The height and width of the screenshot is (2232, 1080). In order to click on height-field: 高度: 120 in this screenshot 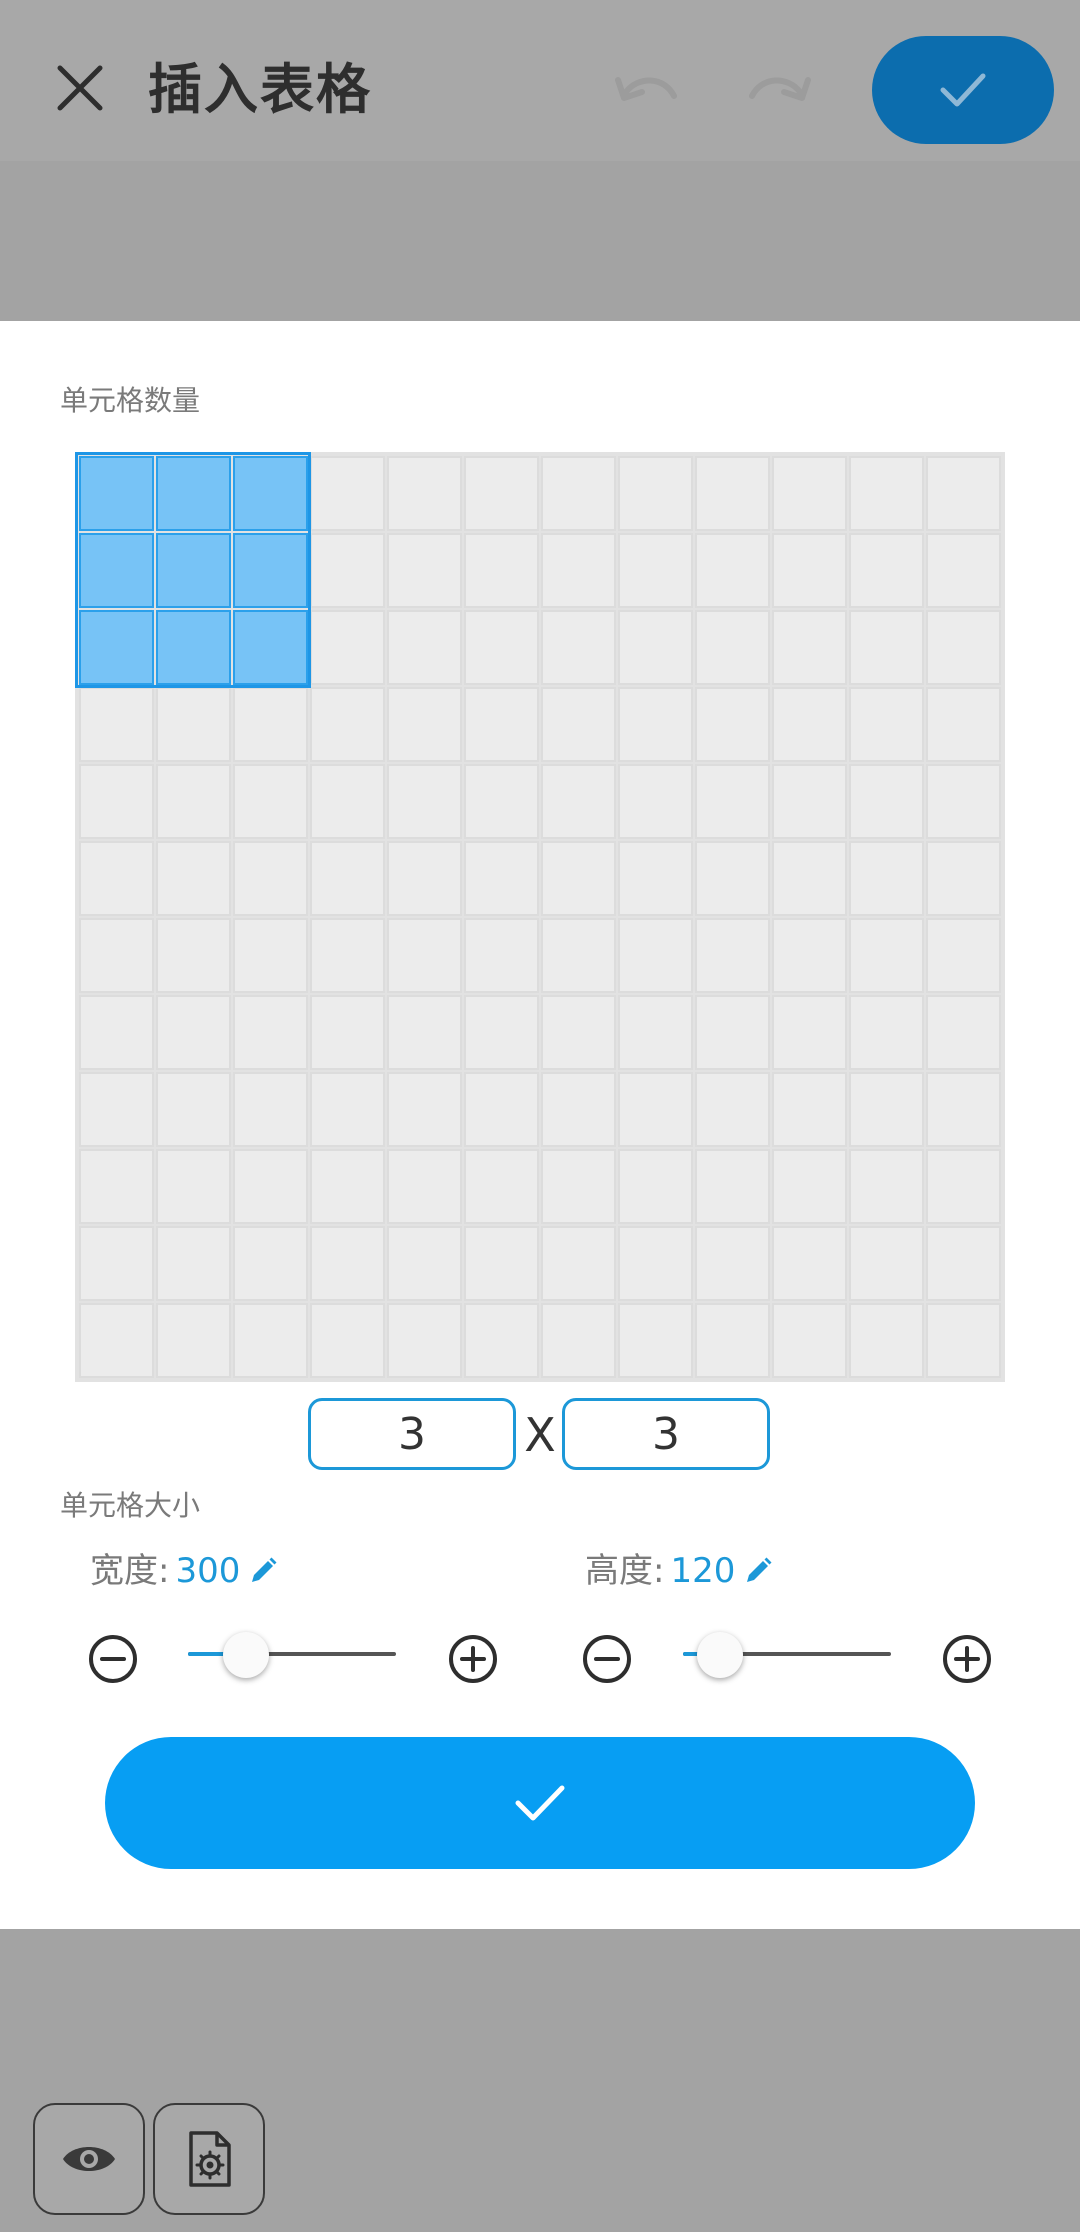, I will do `click(679, 1571)`.